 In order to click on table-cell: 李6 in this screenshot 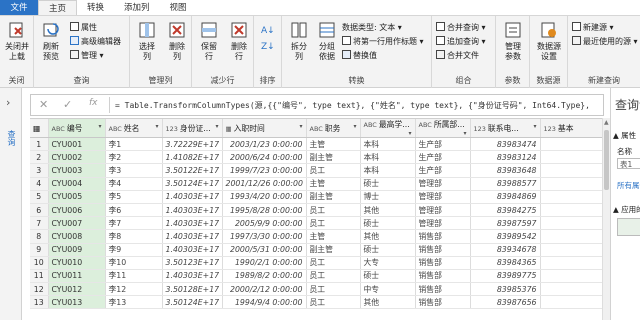, I will do `click(134, 210)`.